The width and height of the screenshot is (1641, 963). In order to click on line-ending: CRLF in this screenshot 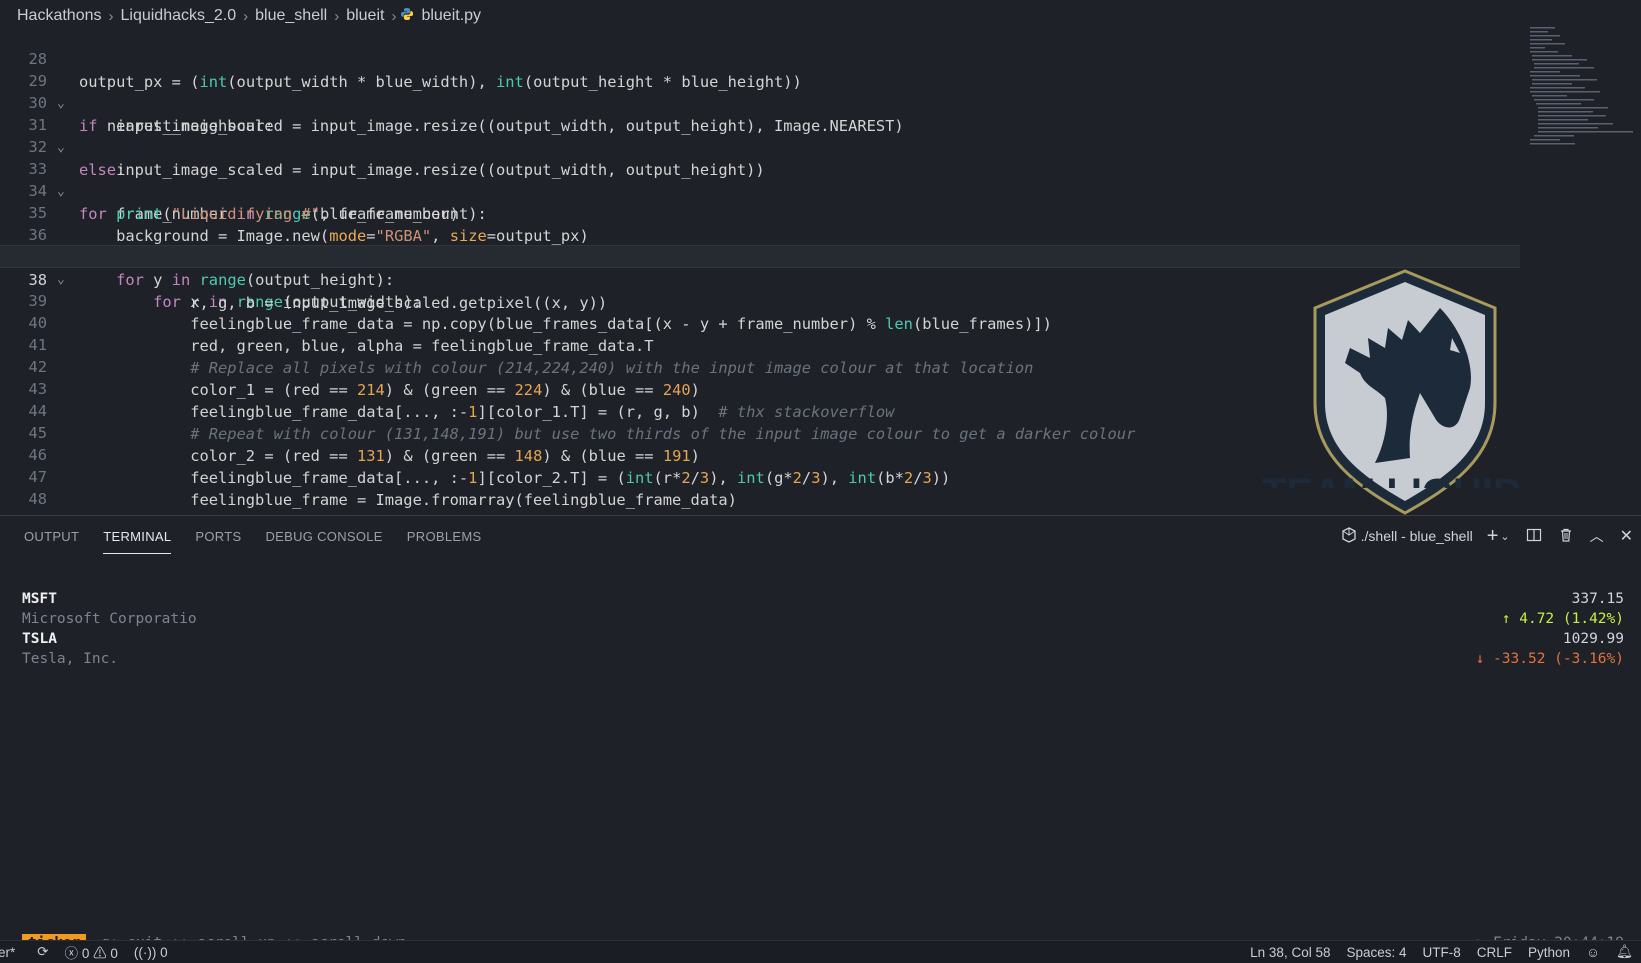, I will do `click(1494, 952)`.